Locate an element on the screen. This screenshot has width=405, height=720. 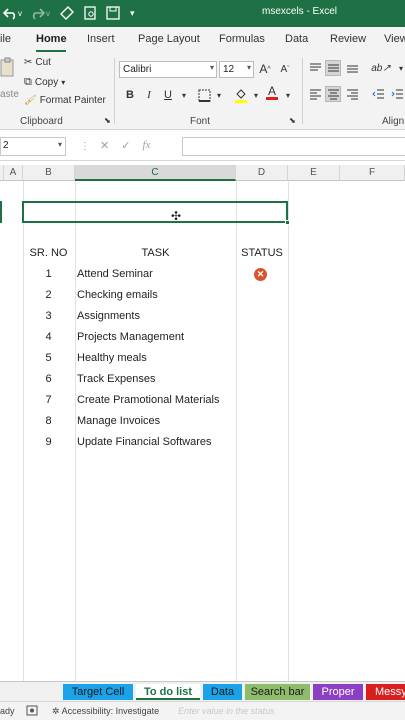
italic-button: I is located at coordinates (149, 95).